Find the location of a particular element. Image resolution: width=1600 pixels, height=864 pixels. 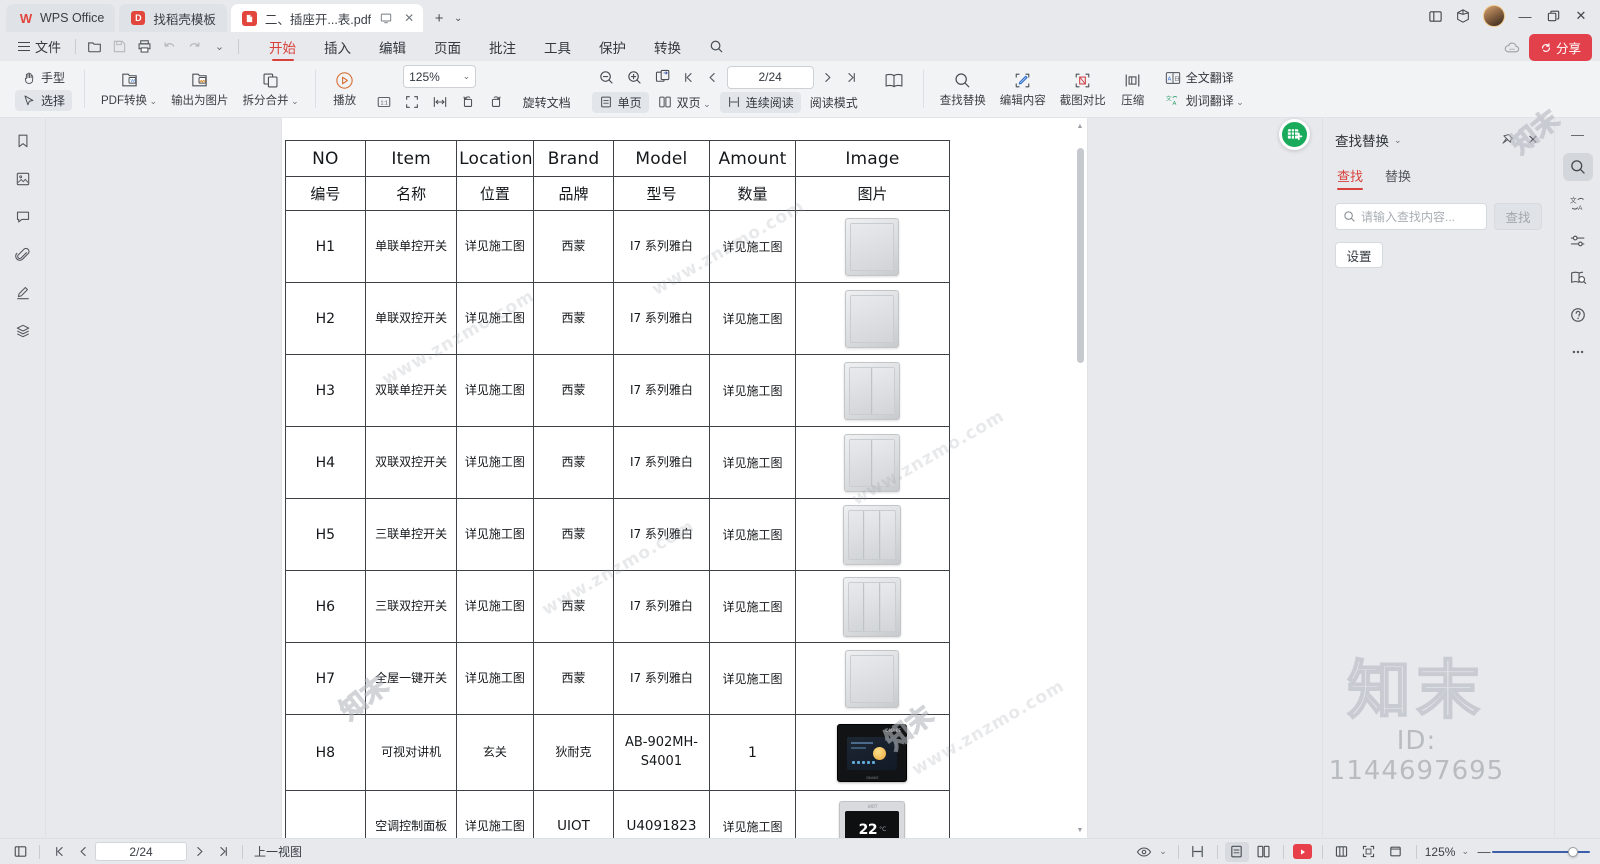

split-view-icon is located at coordinates (1435, 16).